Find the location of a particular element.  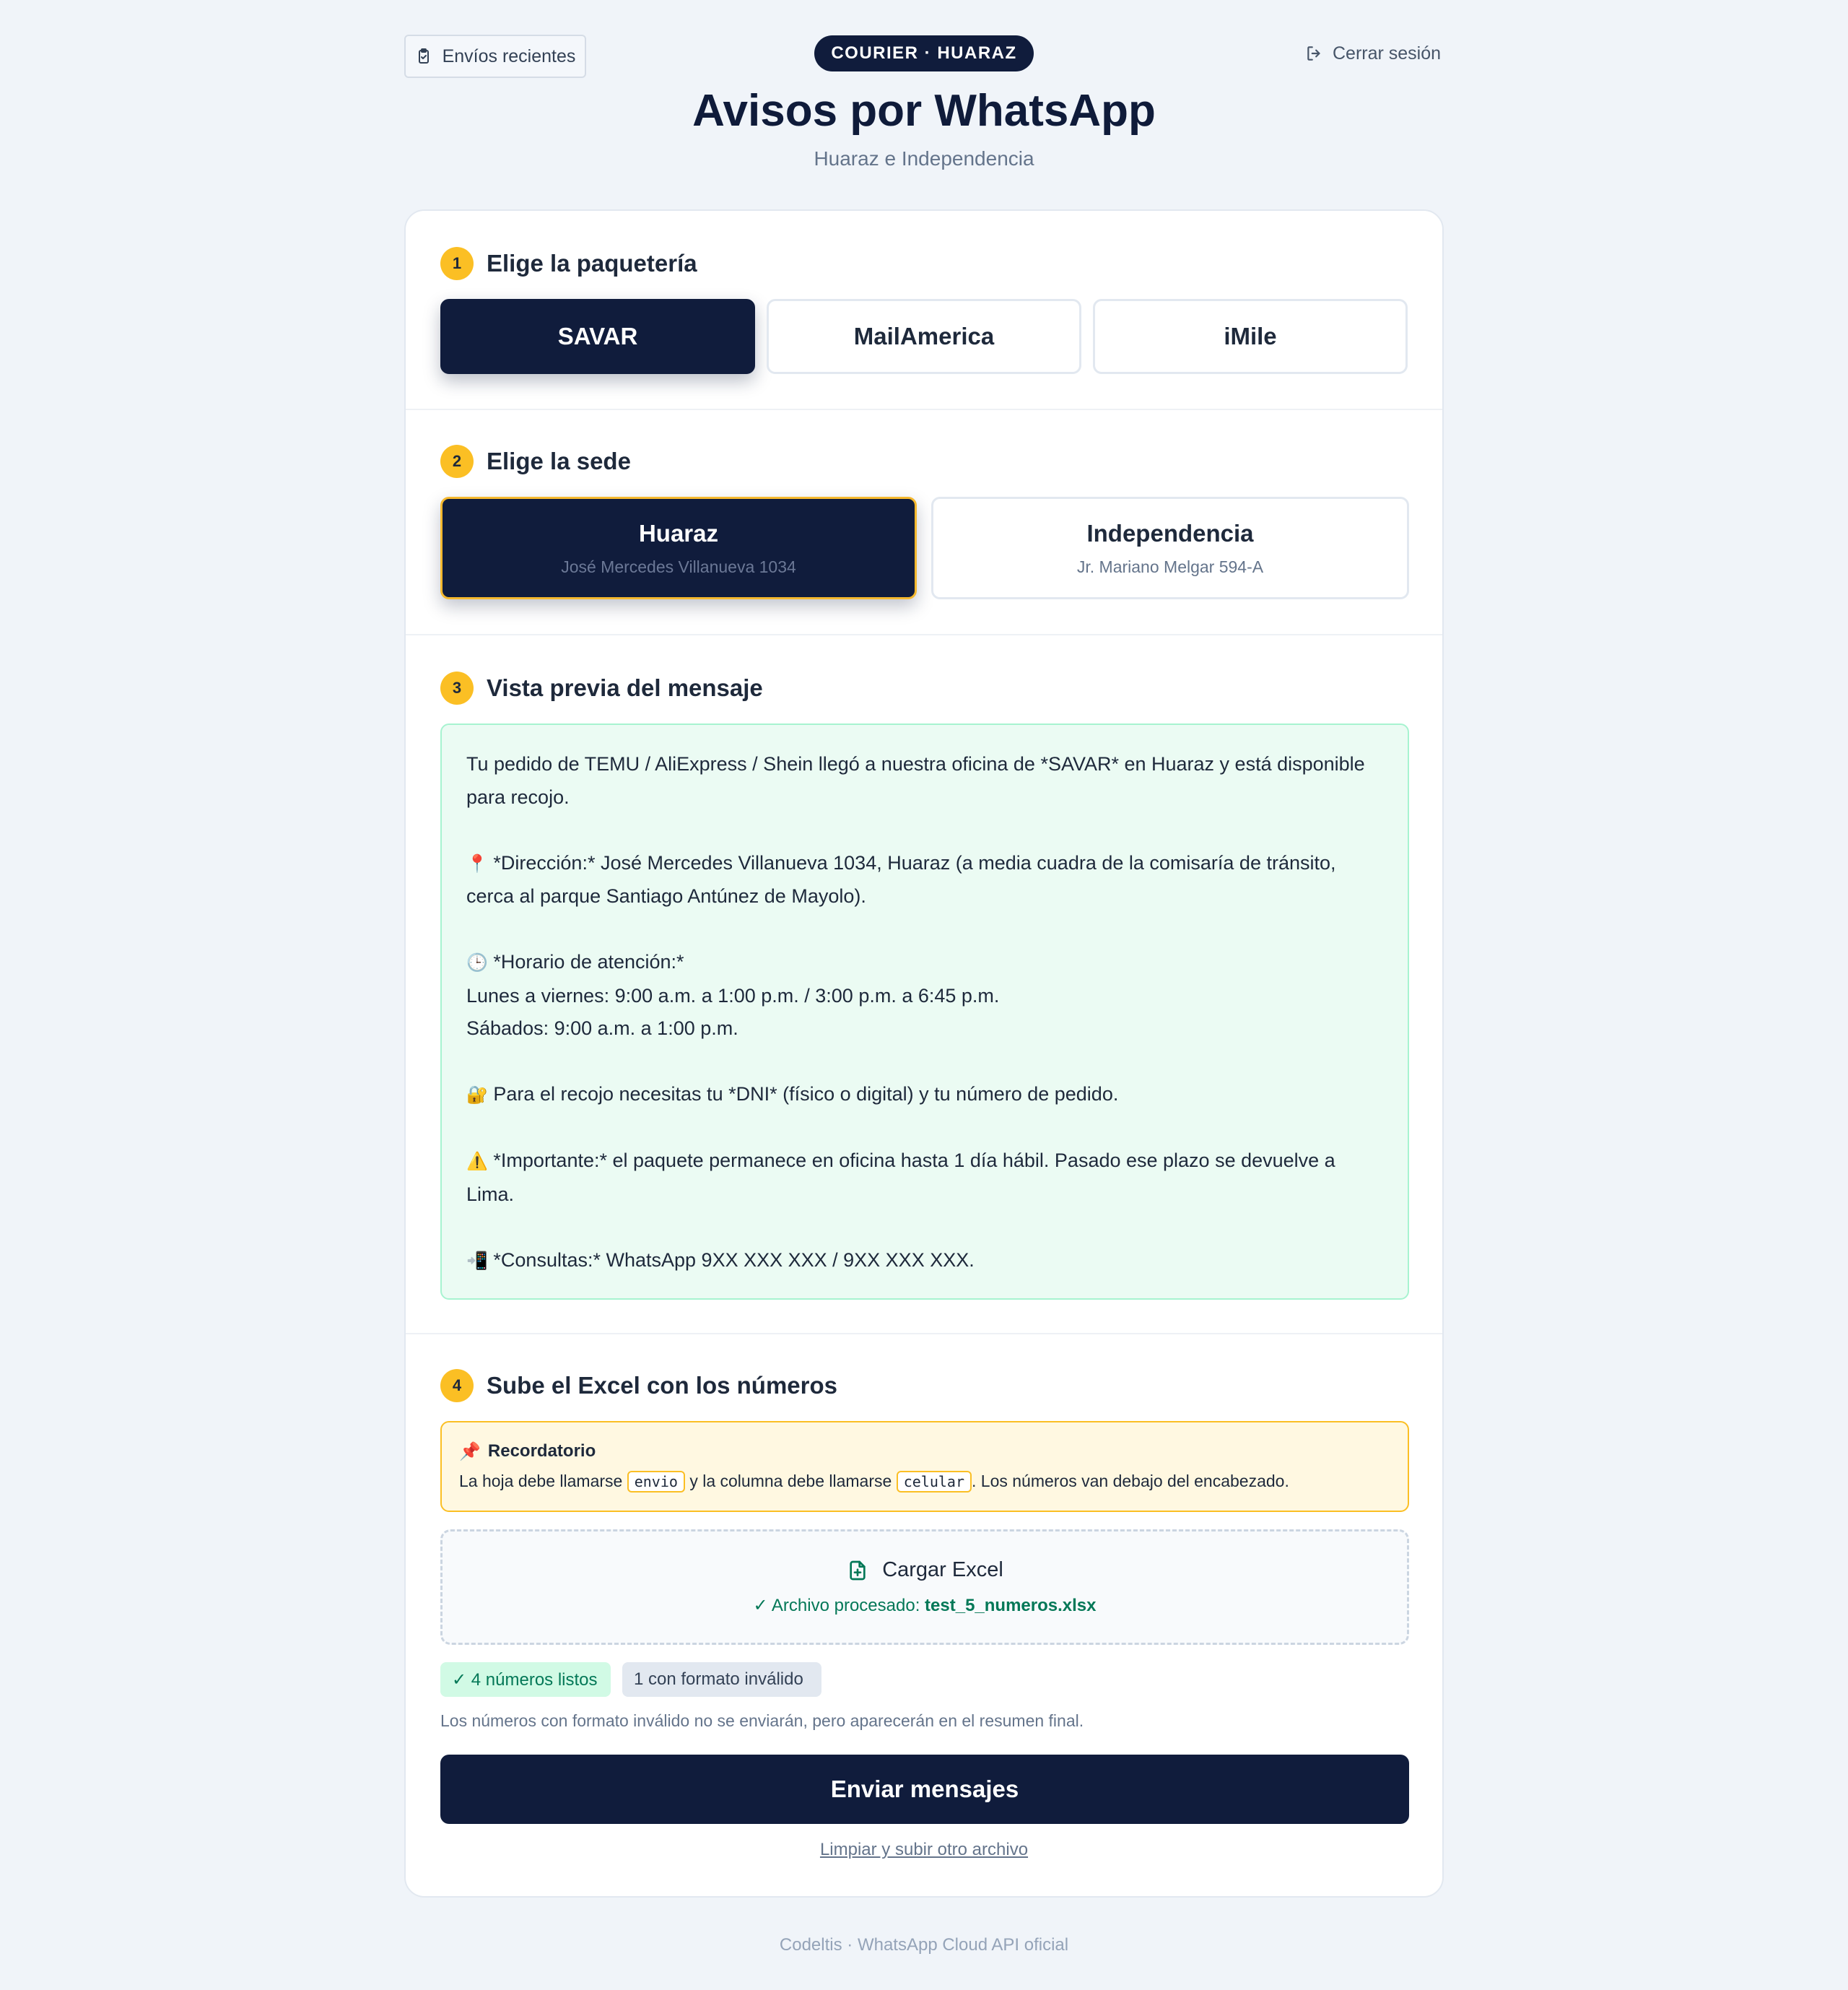

phone-icon: 📲 is located at coordinates (477, 1260).